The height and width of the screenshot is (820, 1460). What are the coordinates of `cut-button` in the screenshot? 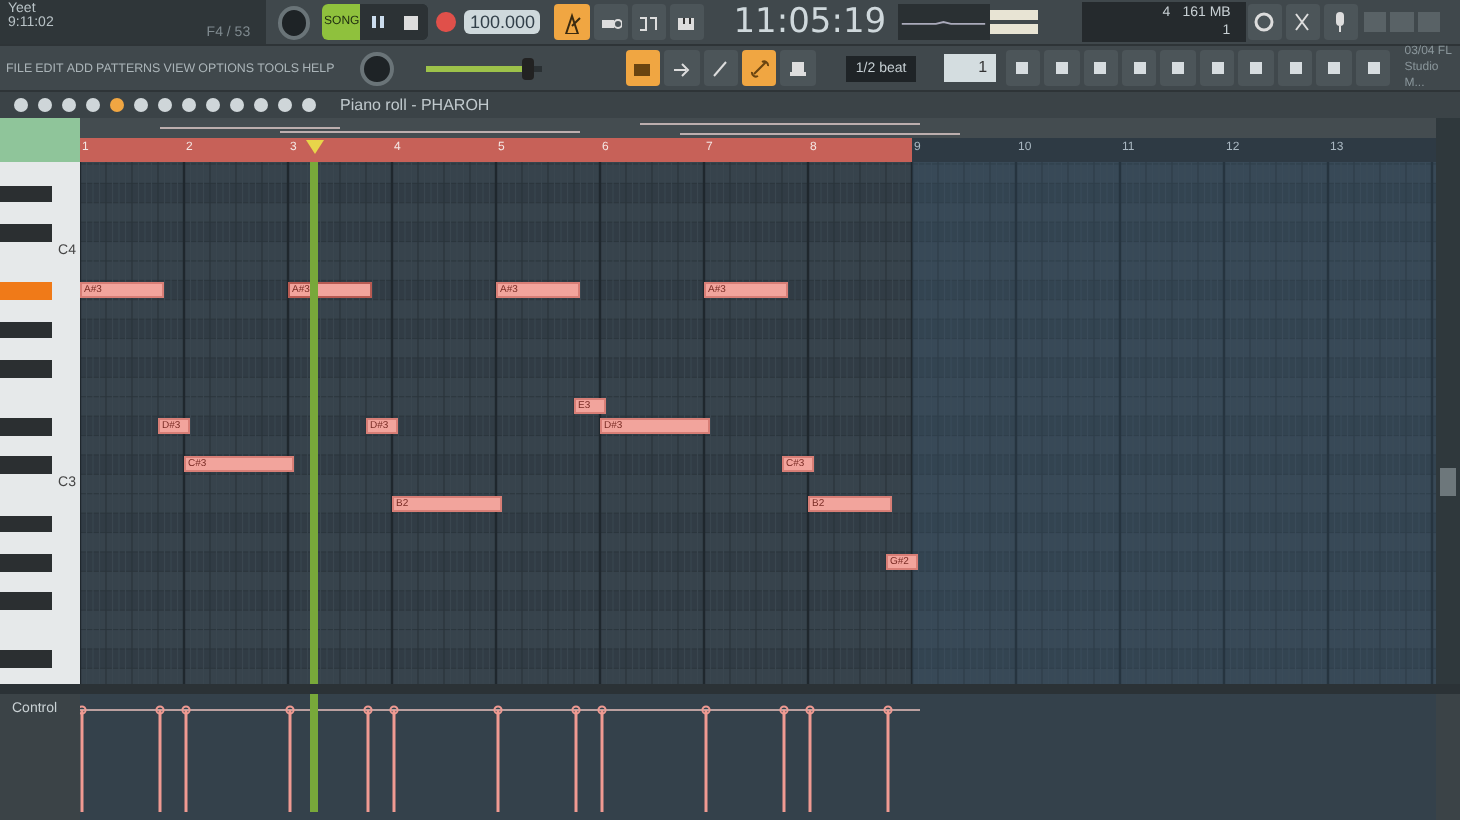 It's located at (1302, 22).